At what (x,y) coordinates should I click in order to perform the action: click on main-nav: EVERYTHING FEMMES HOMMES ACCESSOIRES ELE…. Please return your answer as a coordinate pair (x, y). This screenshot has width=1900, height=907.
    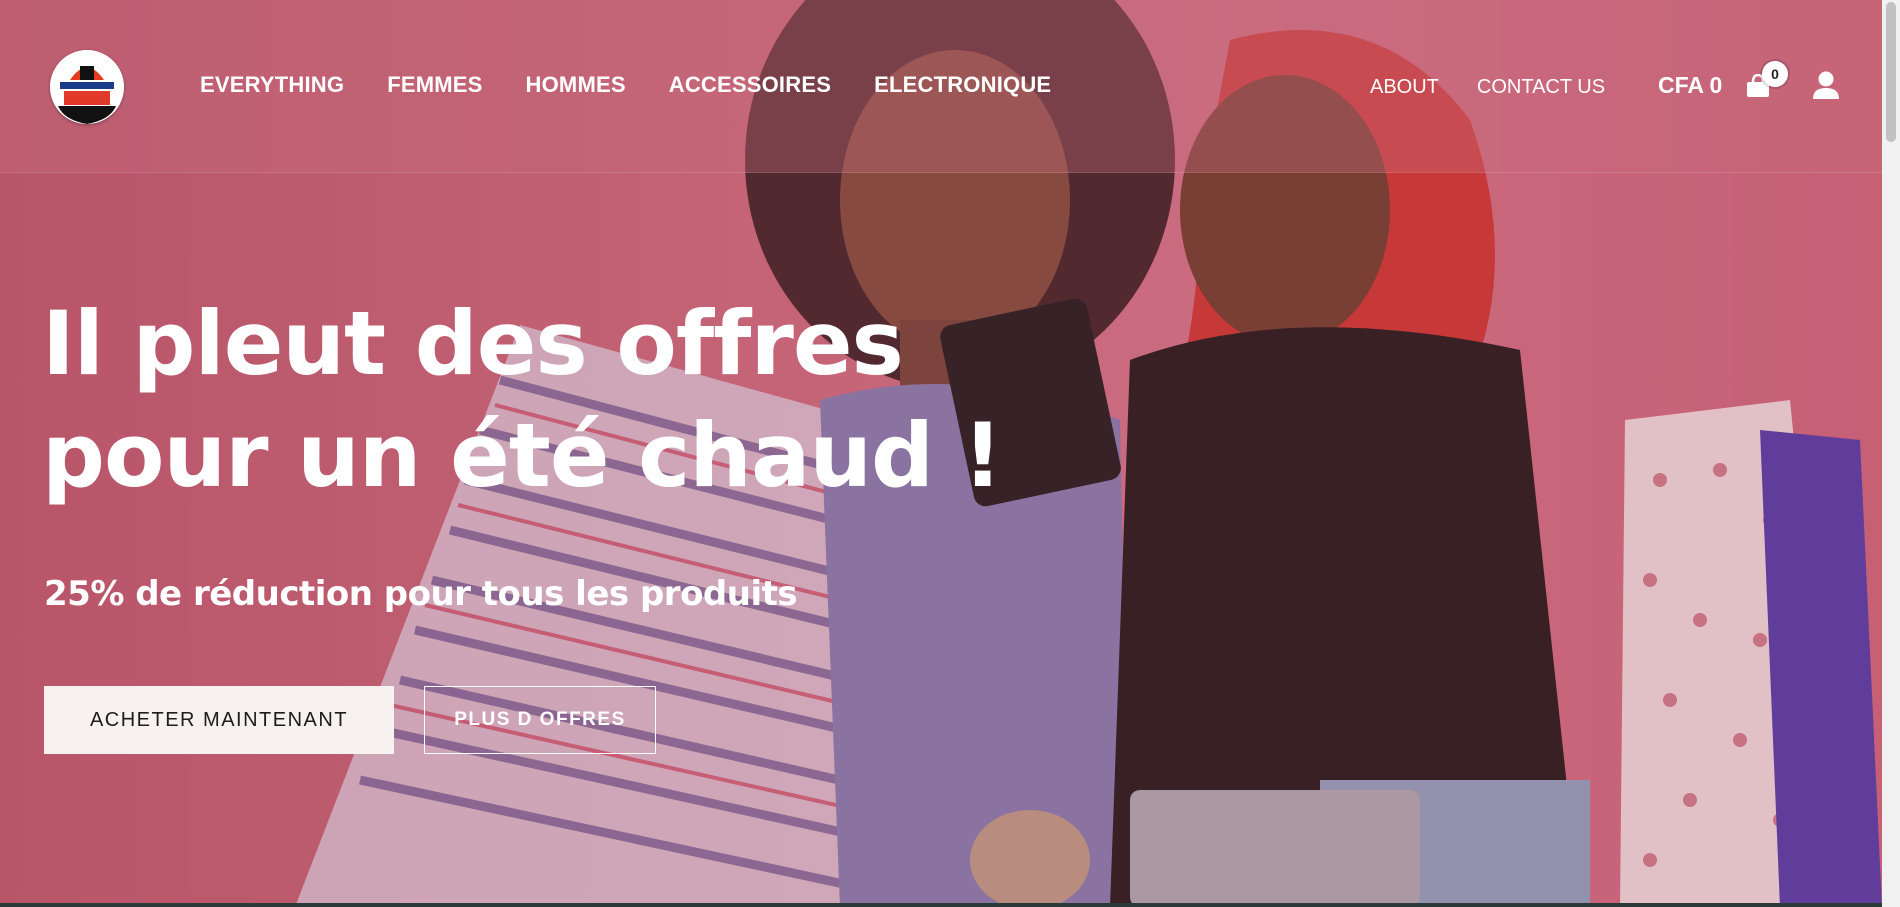
    Looking at the image, I should click on (647, 85).